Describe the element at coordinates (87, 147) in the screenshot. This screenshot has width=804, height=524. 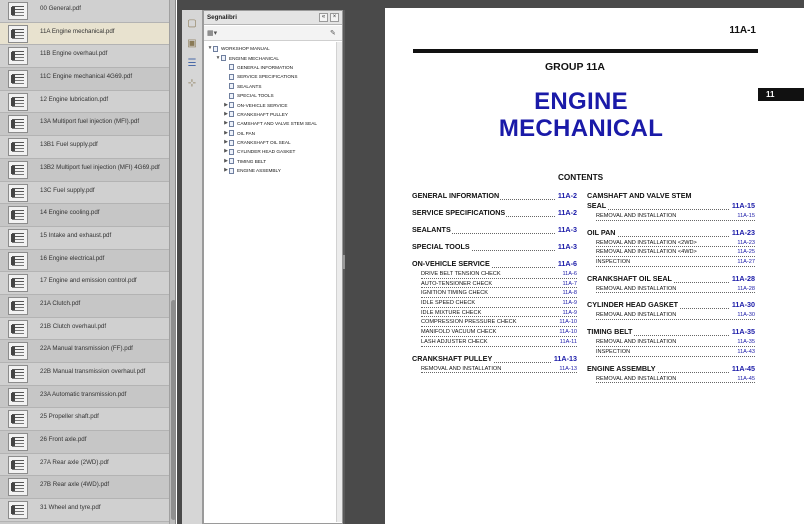
I see `file-item: 13B1 Fuel supply.pdf` at that location.